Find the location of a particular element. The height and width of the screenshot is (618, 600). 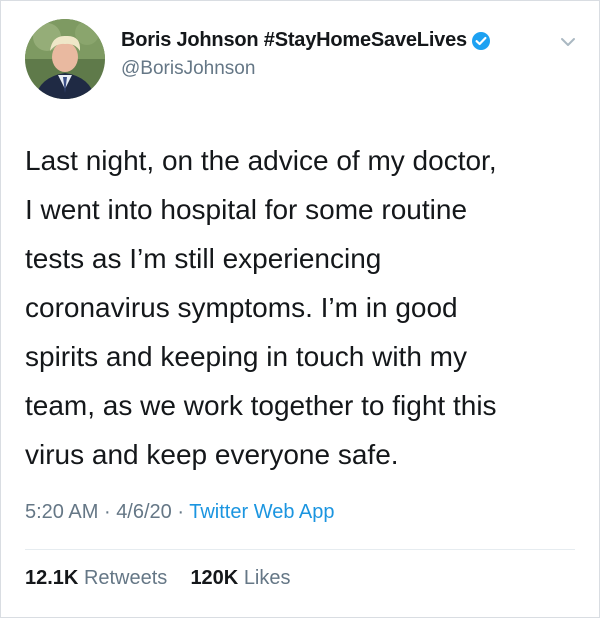

chevron-down-icon is located at coordinates (568, 42).